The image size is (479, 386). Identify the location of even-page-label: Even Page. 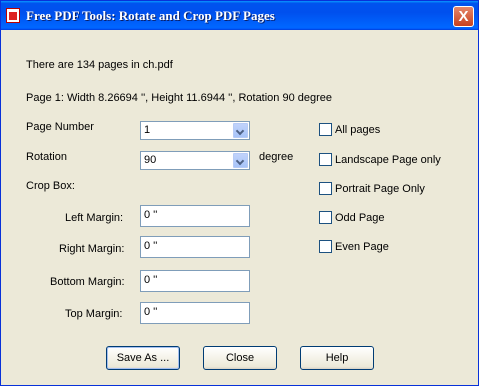
(362, 247).